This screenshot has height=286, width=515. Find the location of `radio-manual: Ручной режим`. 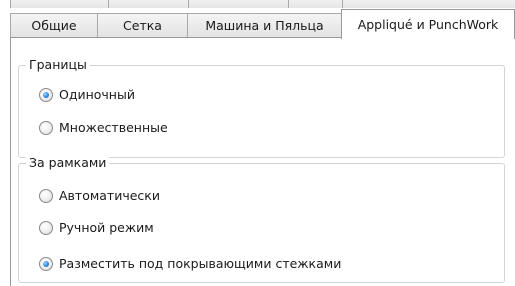

radio-manual: Ручной режим is located at coordinates (96, 227).